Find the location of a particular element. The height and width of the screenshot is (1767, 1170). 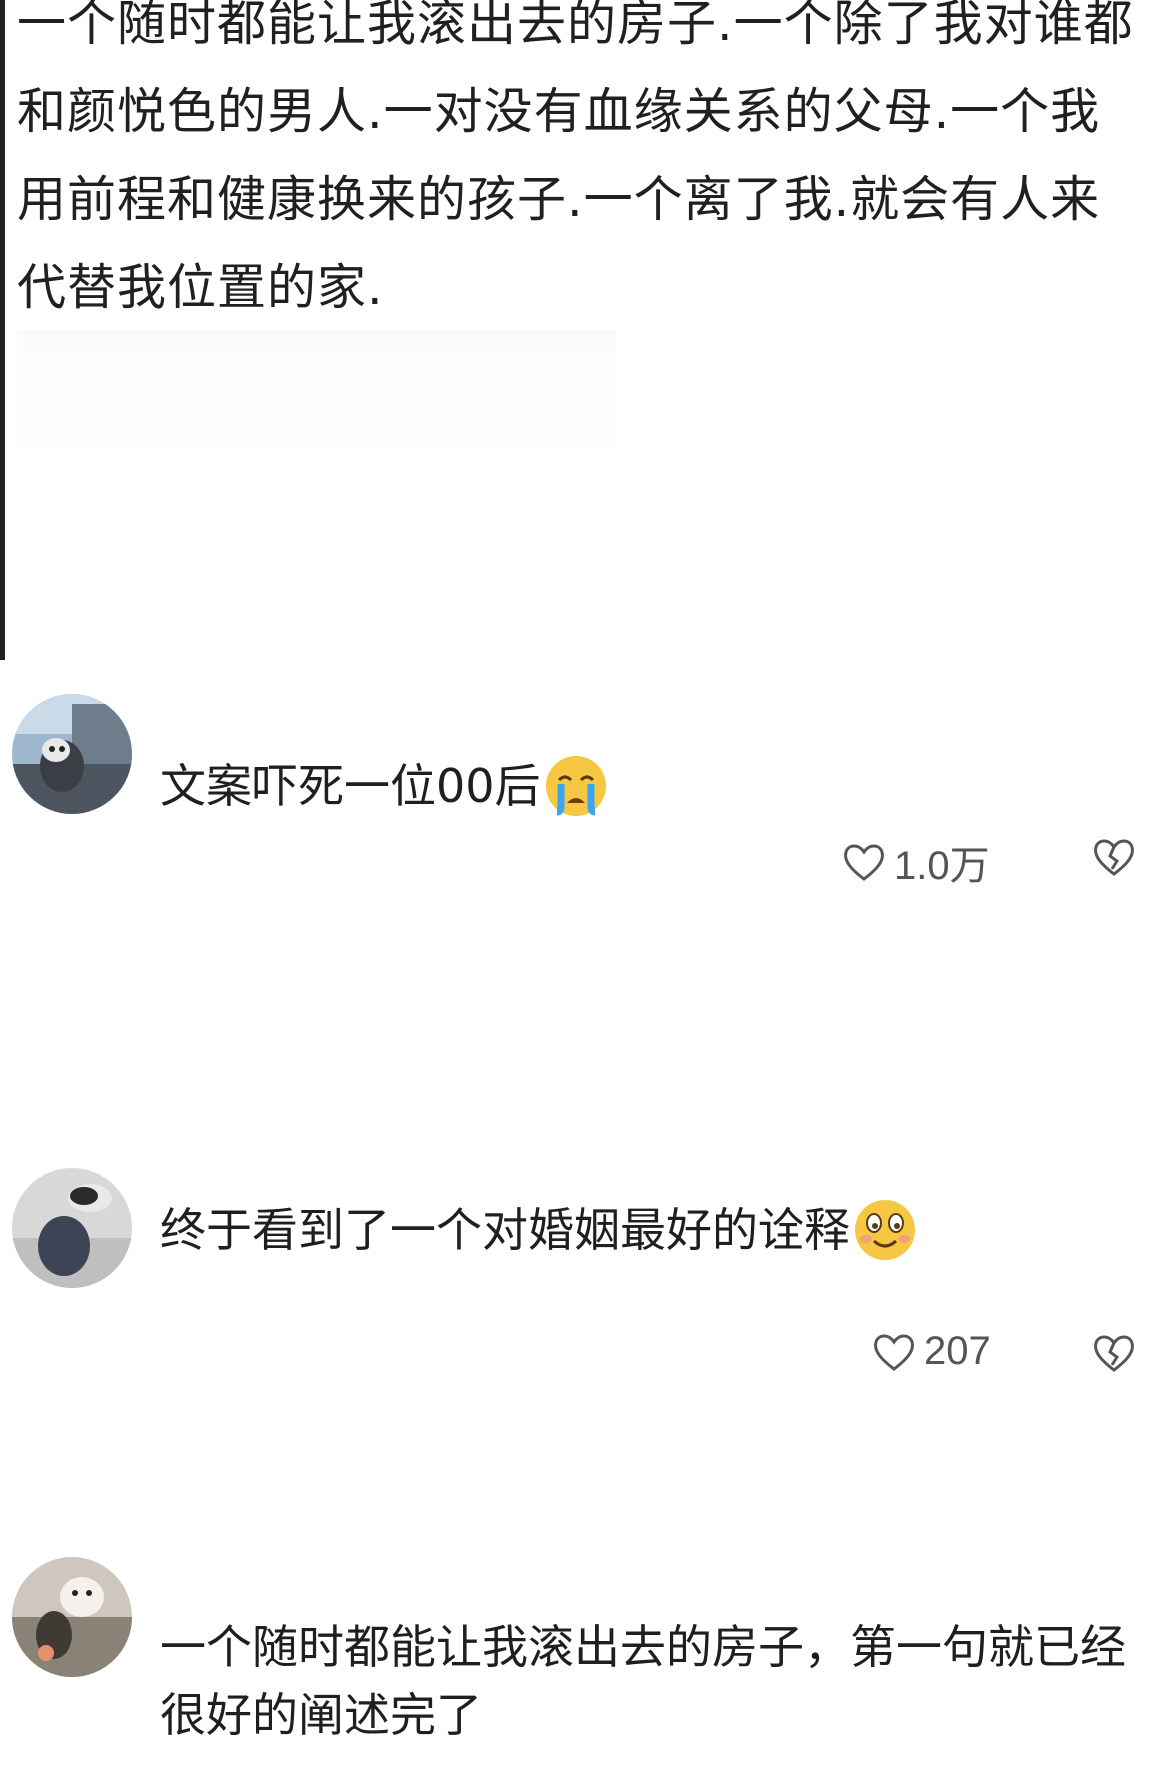

avatar-white-cat-icon is located at coordinates (72, 1617).